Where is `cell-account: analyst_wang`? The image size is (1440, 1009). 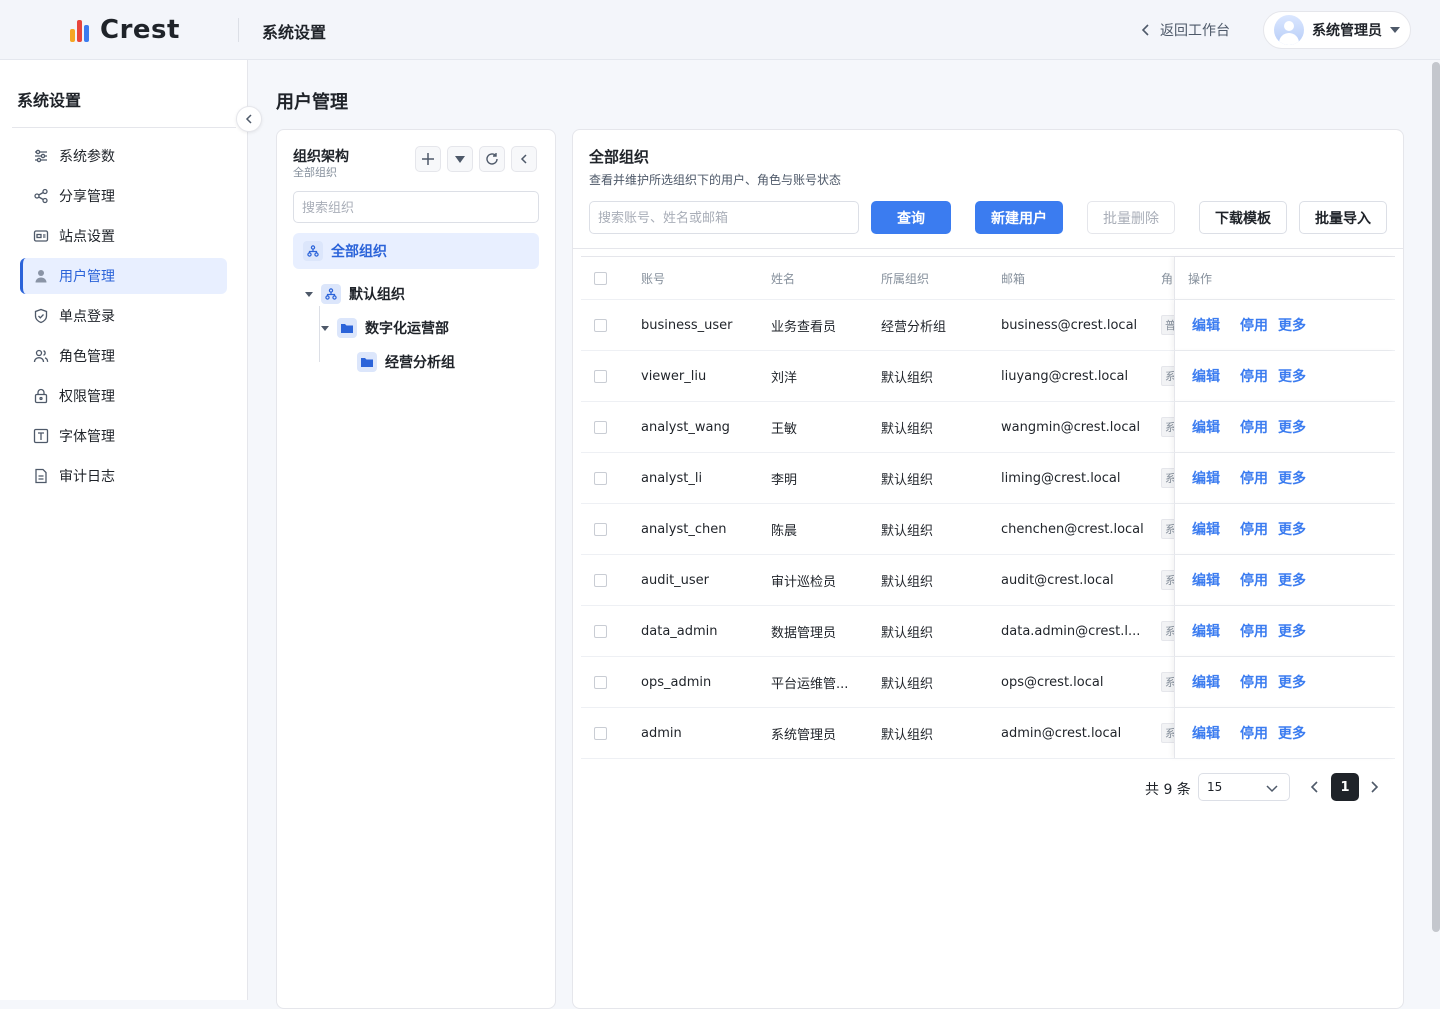
cell-account: analyst_wang is located at coordinates (685, 427).